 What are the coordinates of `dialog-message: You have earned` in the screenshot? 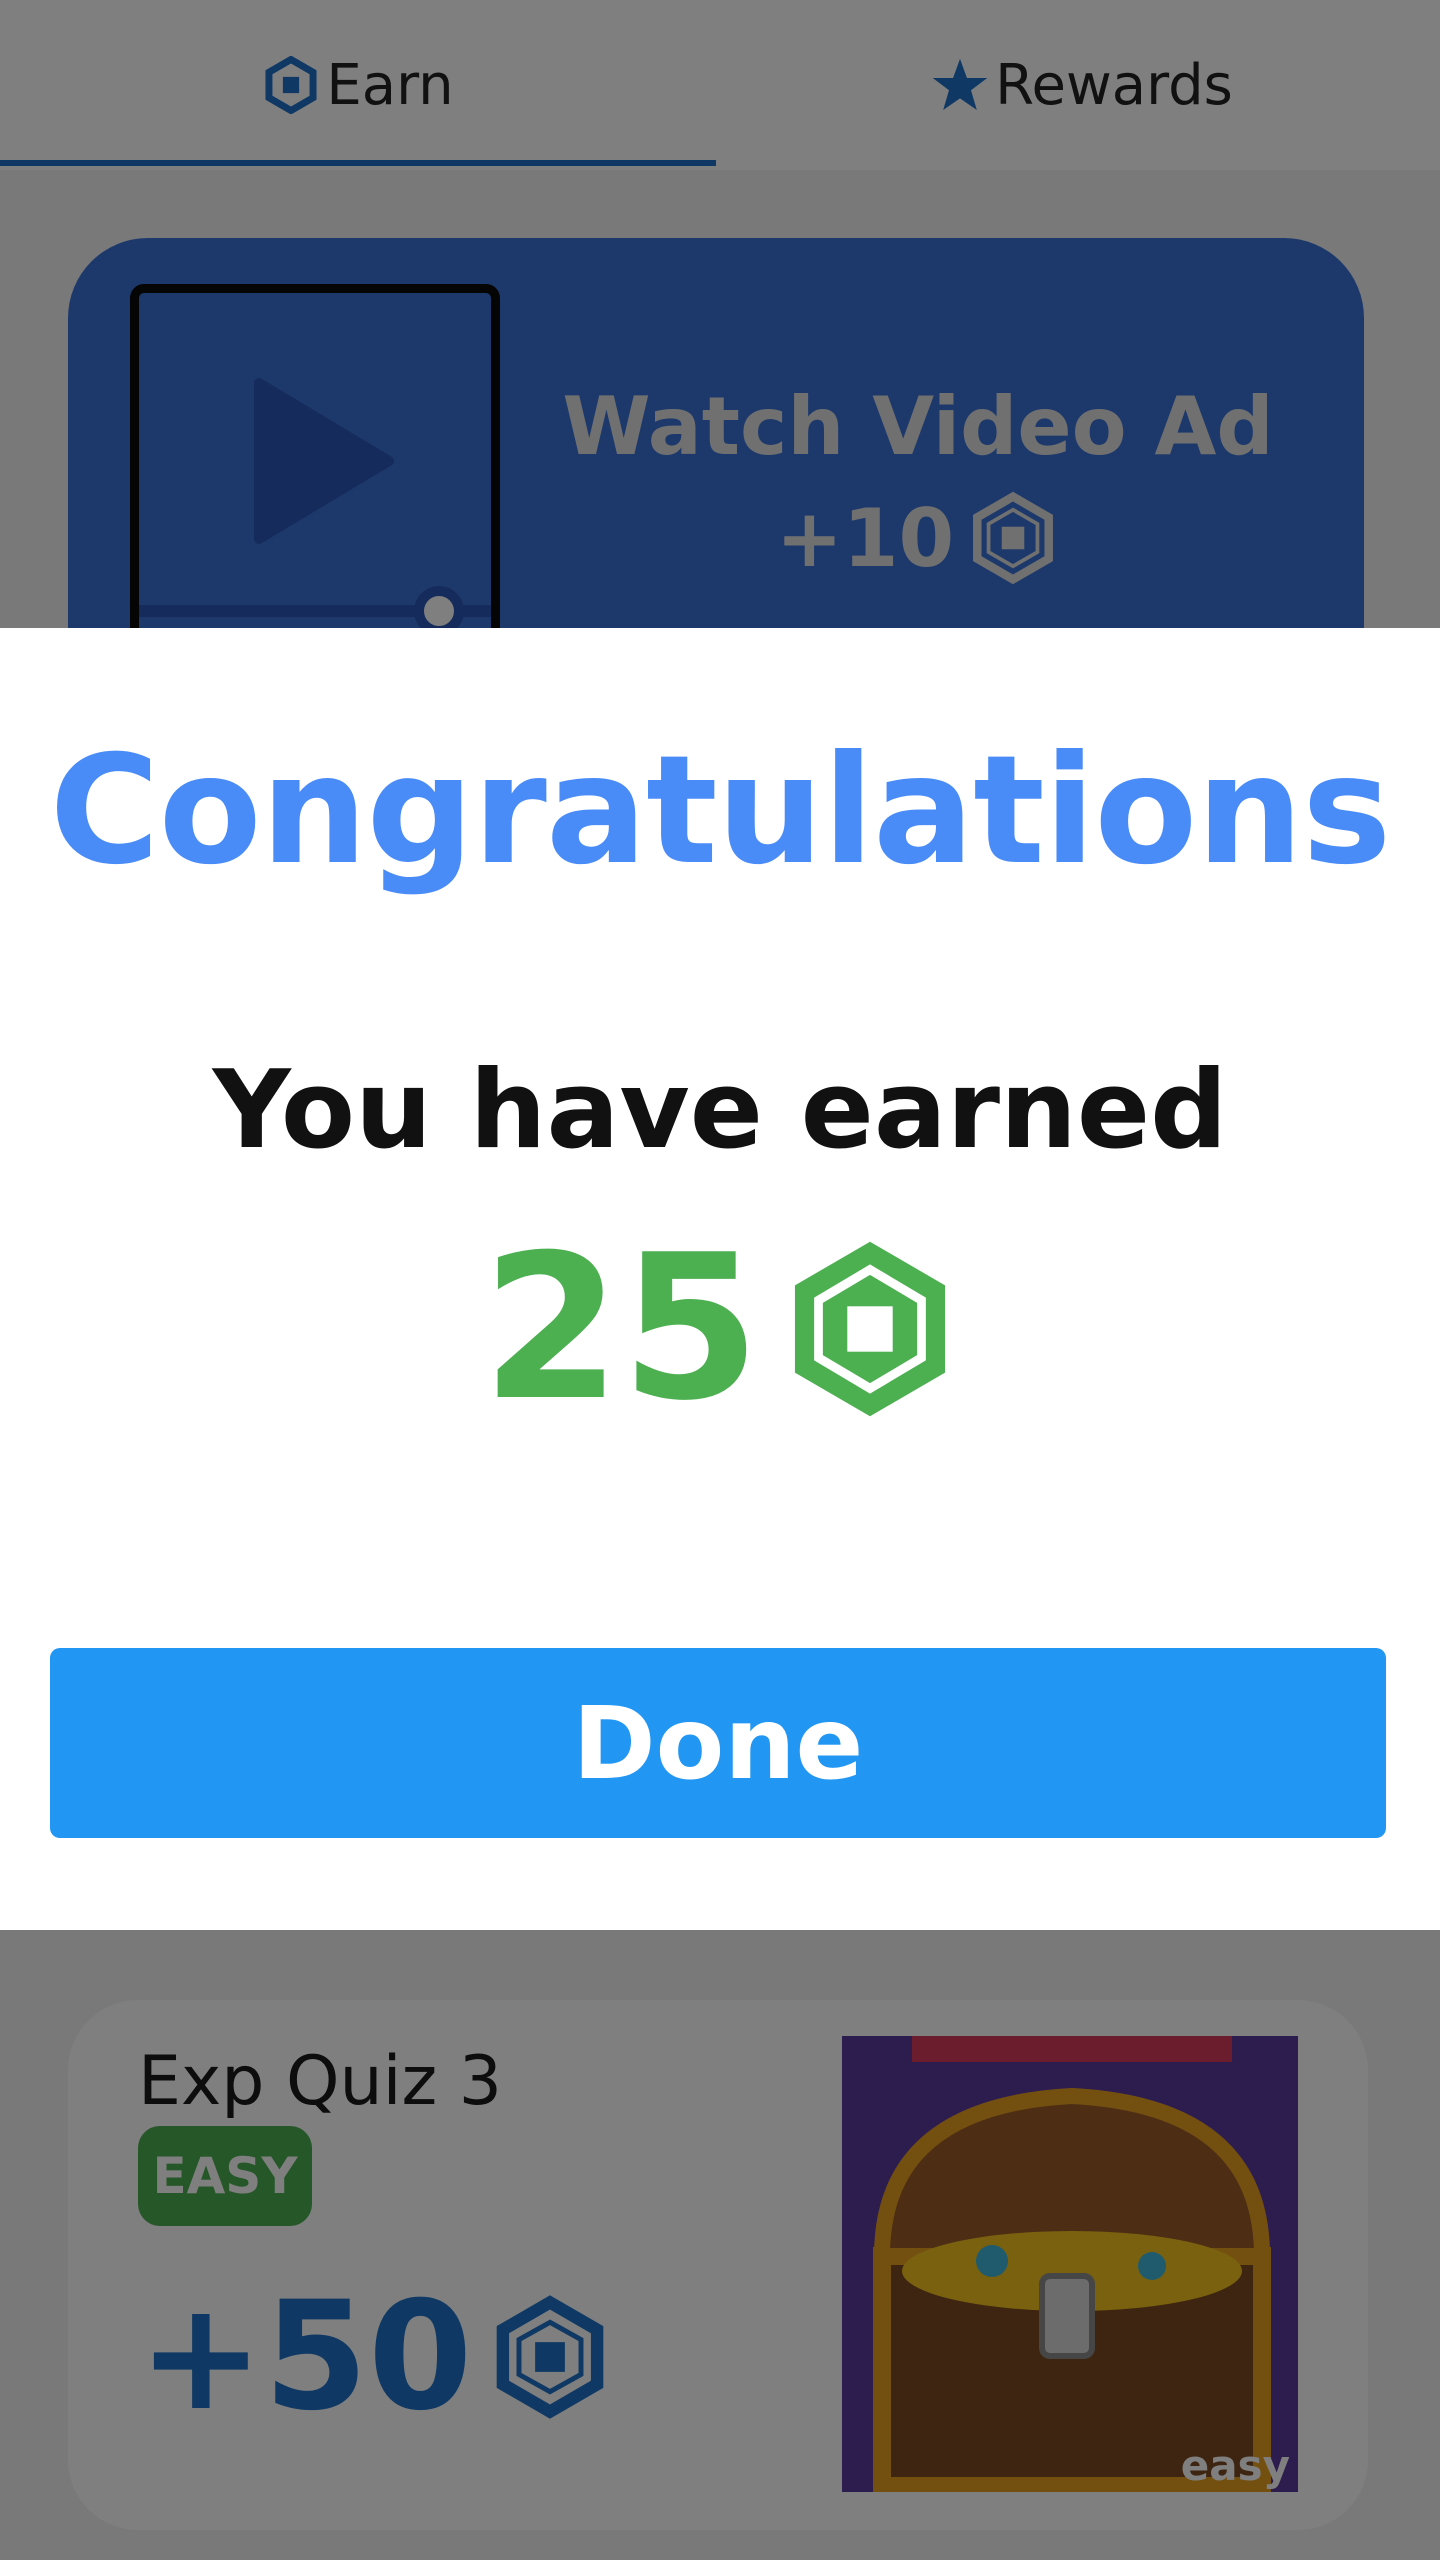 It's located at (720, 1110).